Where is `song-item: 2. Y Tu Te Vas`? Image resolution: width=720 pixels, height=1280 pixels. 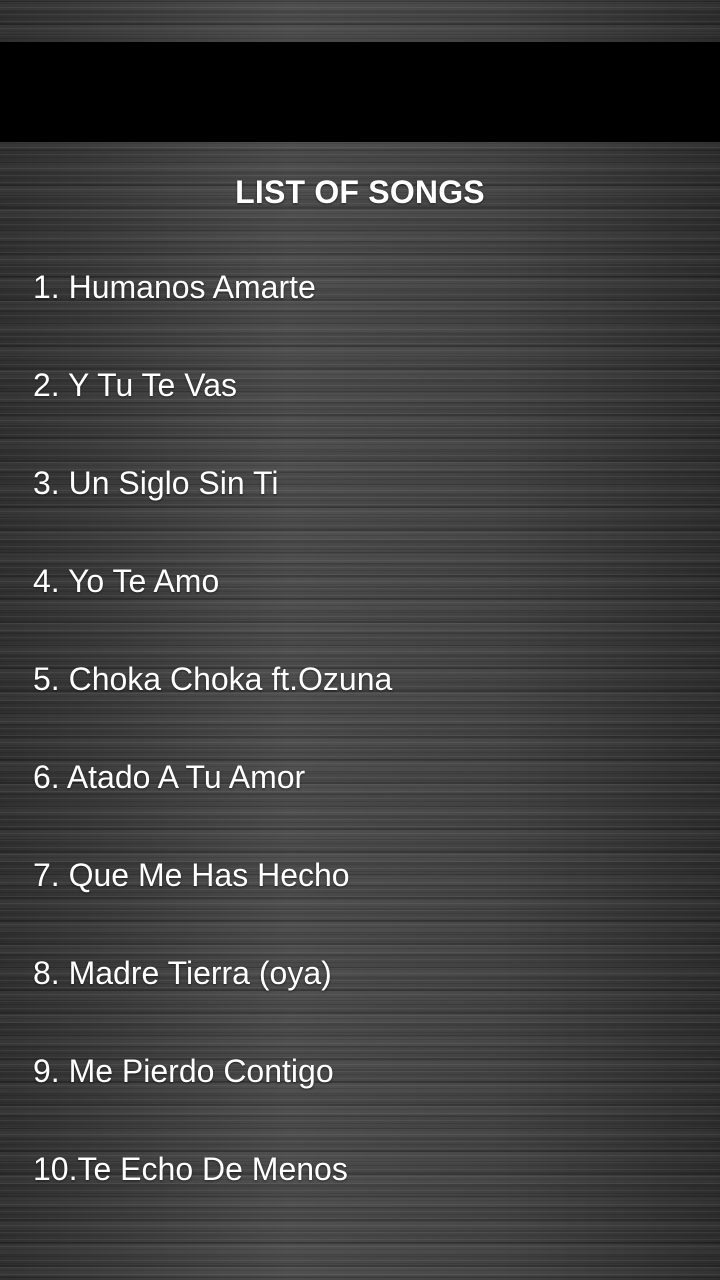 song-item: 2. Y Tu Te Vas is located at coordinates (360, 385).